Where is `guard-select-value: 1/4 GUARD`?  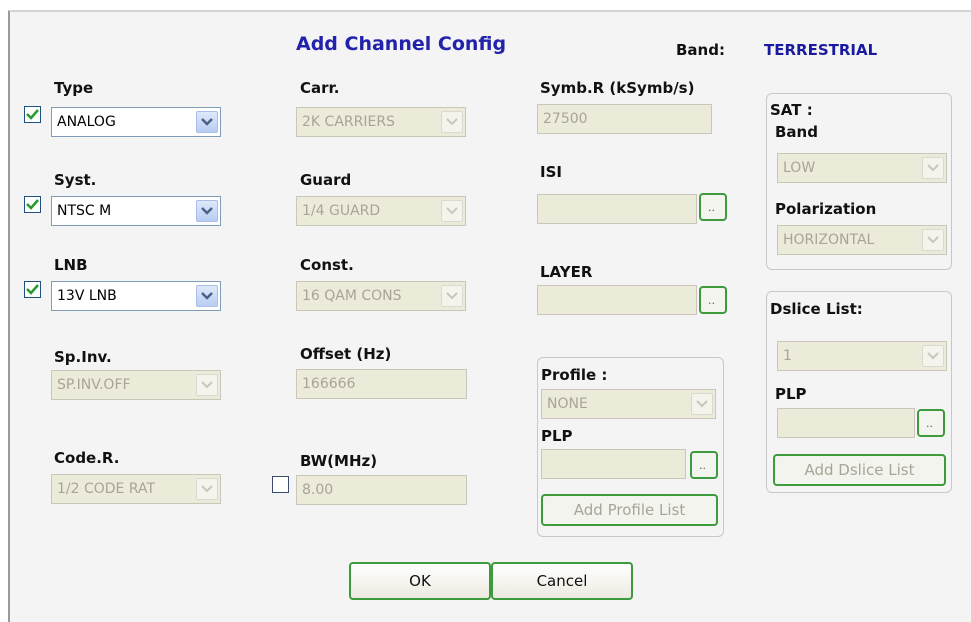
guard-select-value: 1/4 GUARD is located at coordinates (341, 211).